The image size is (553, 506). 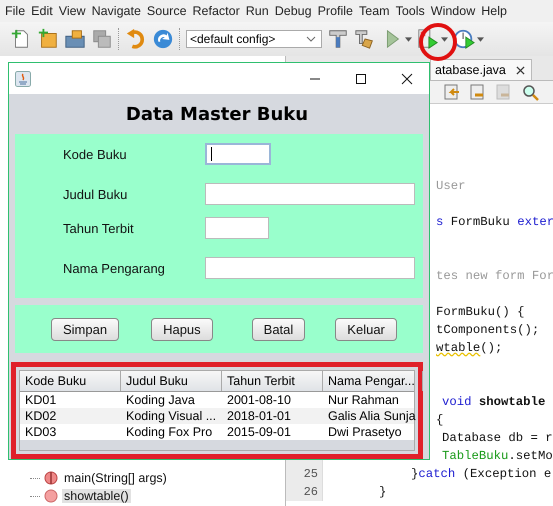 I want to click on menu-item: Window, so click(x=453, y=11).